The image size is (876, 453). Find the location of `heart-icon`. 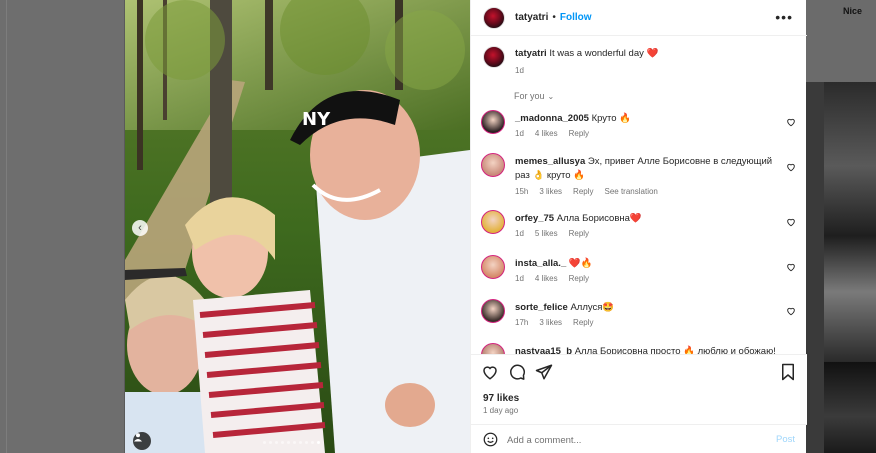

heart-icon is located at coordinates (490, 372).